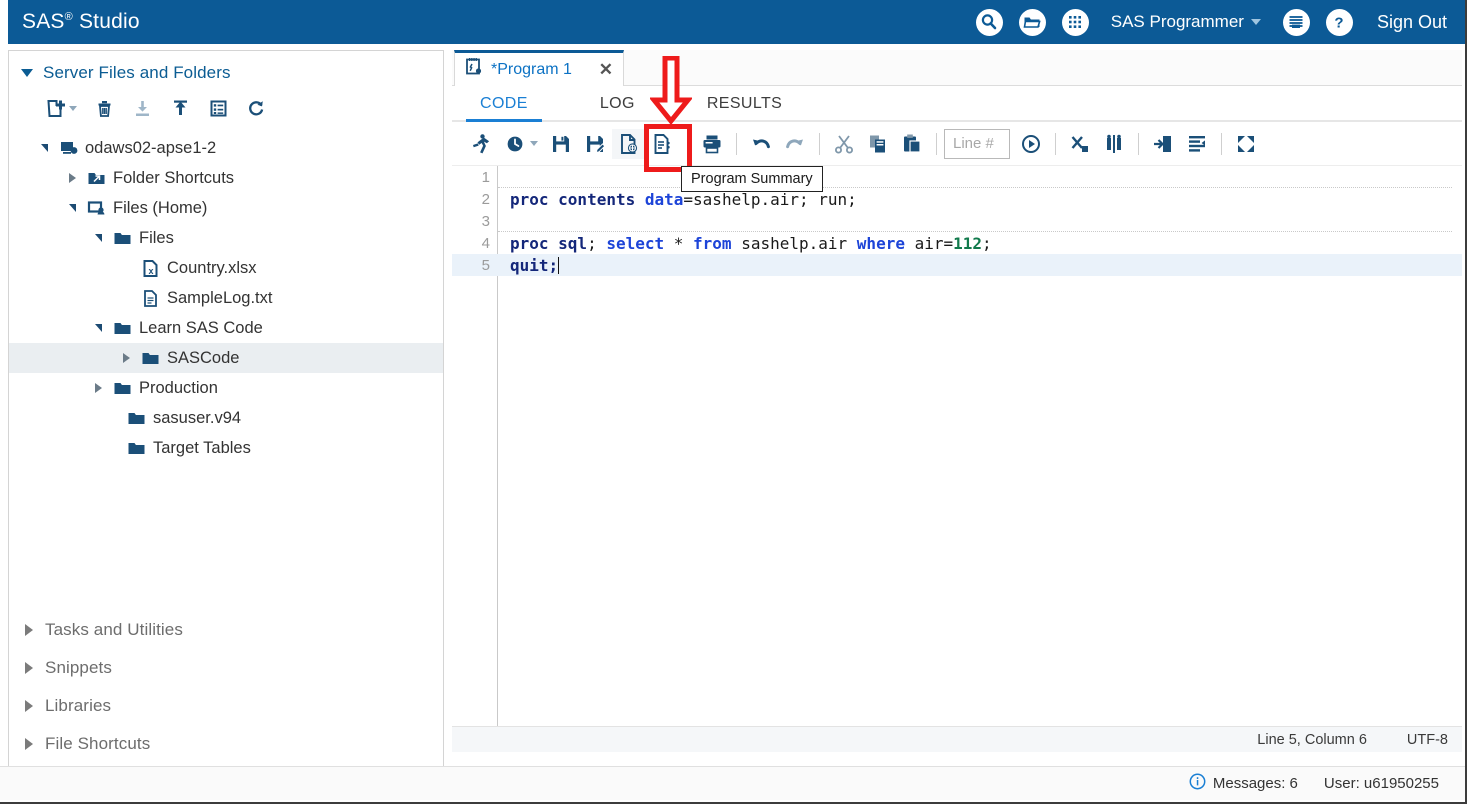 The height and width of the screenshot is (804, 1467). What do you see at coordinates (629, 143) in the screenshot?
I see `program-summary-button` at bounding box center [629, 143].